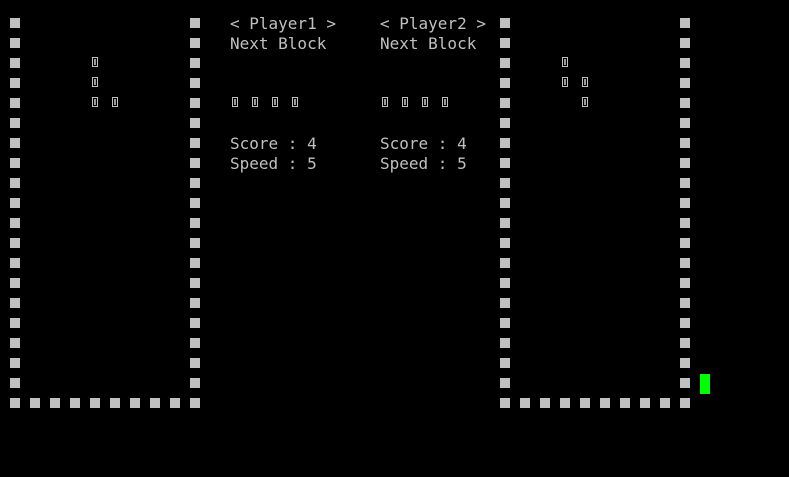  What do you see at coordinates (705, 384) in the screenshot?
I see `terminal-cursor` at bounding box center [705, 384].